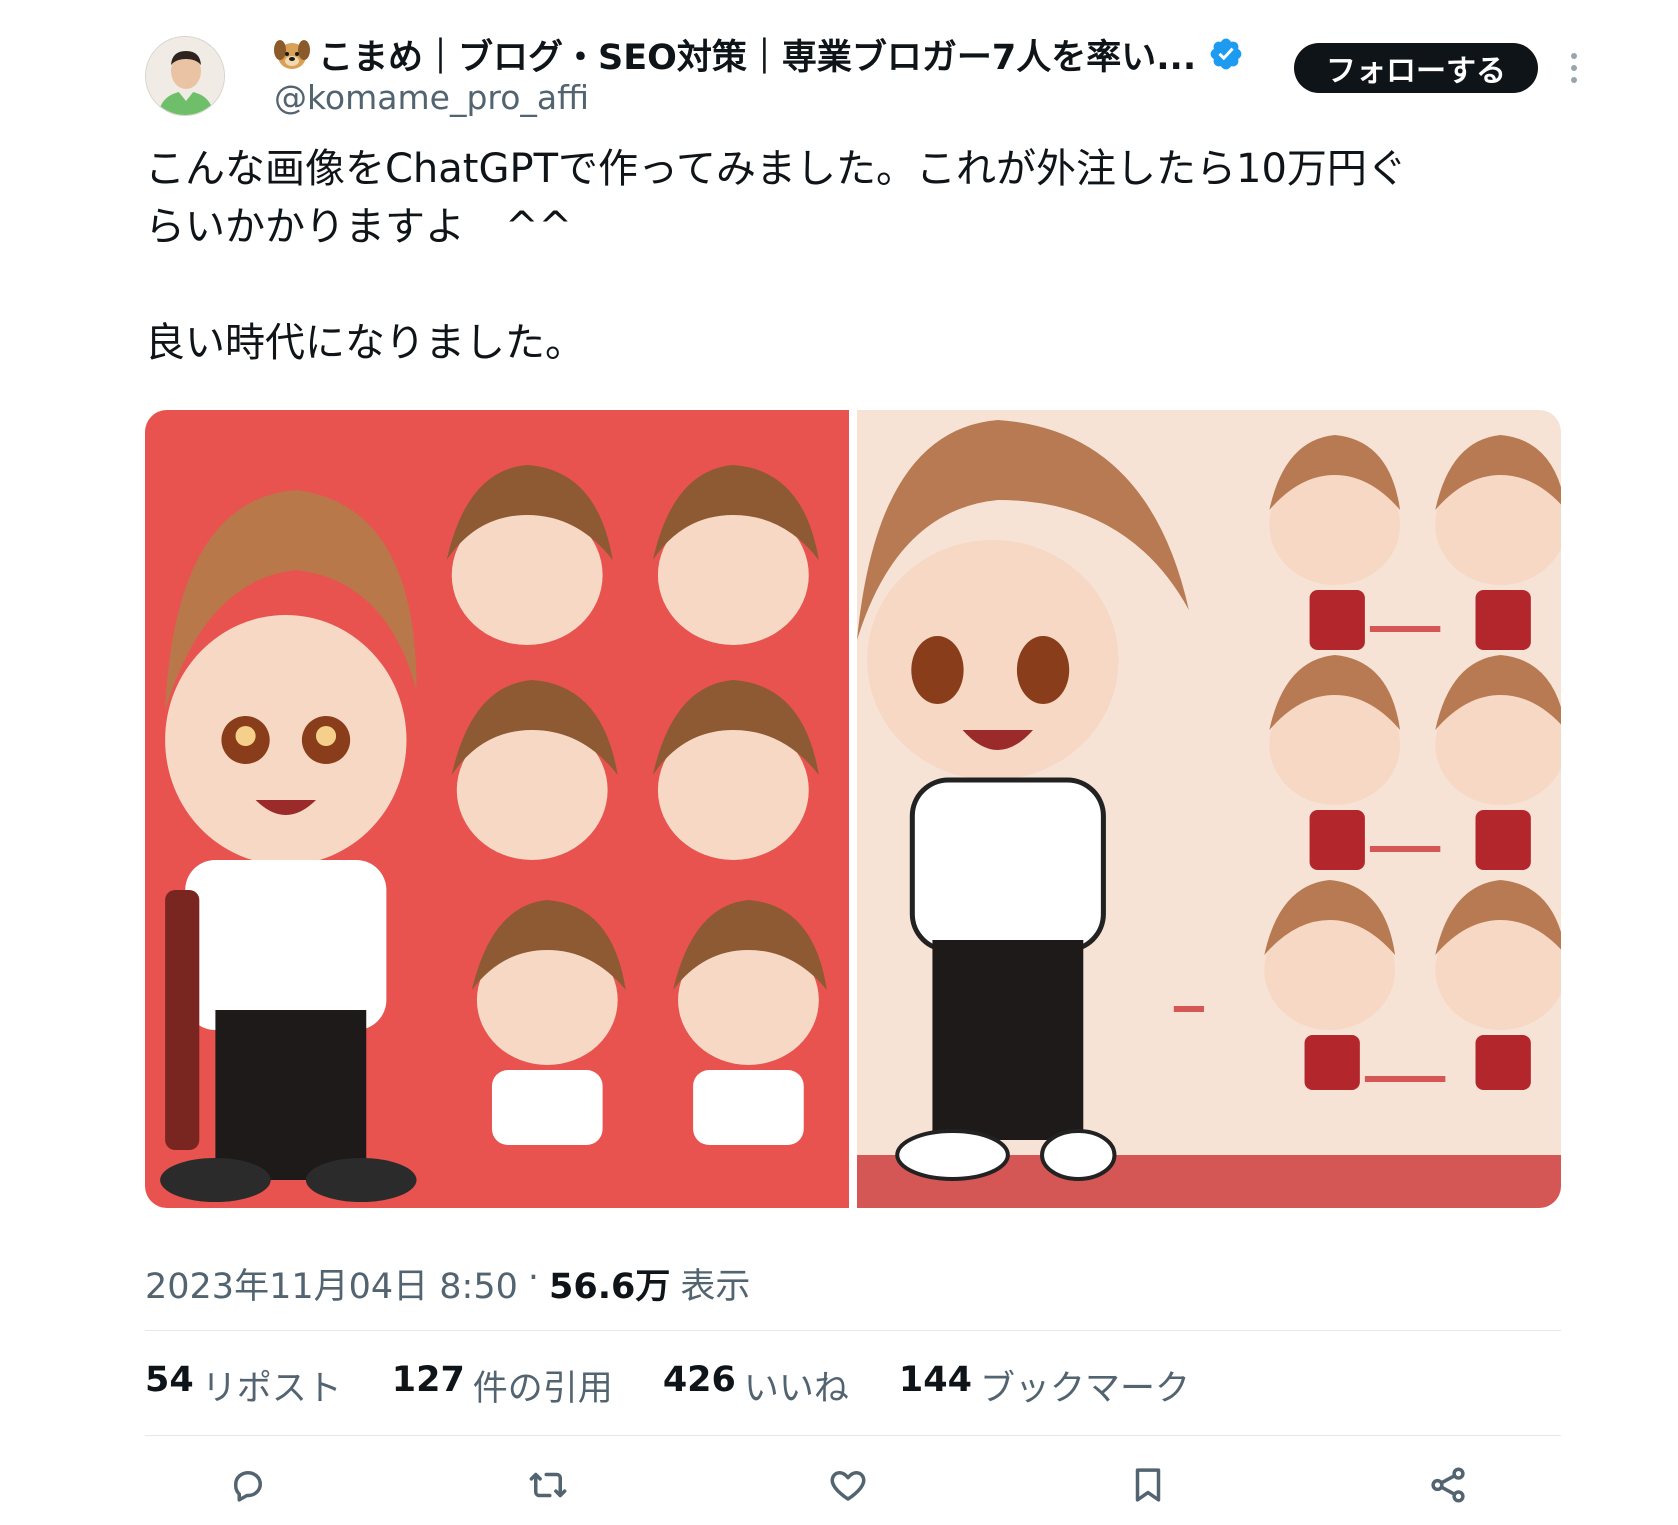 This screenshot has height=1525, width=1678. I want to click on reply-icon, so click(248, 1486).